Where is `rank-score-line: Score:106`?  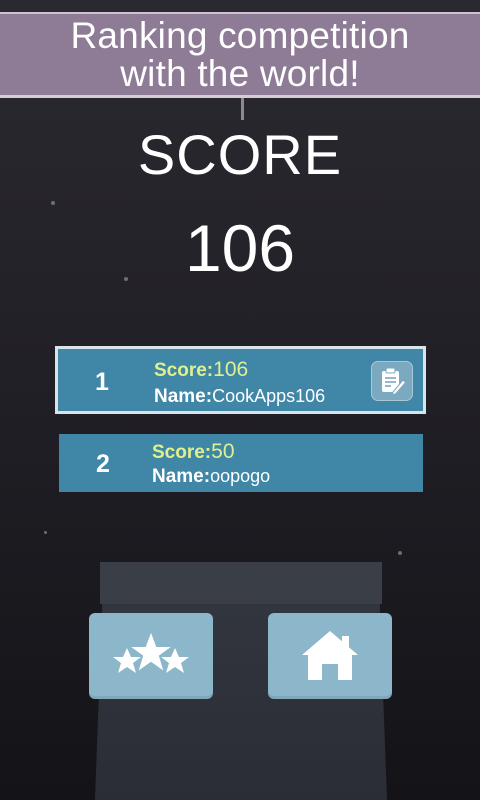 rank-score-line: Score:106 is located at coordinates (201, 370).